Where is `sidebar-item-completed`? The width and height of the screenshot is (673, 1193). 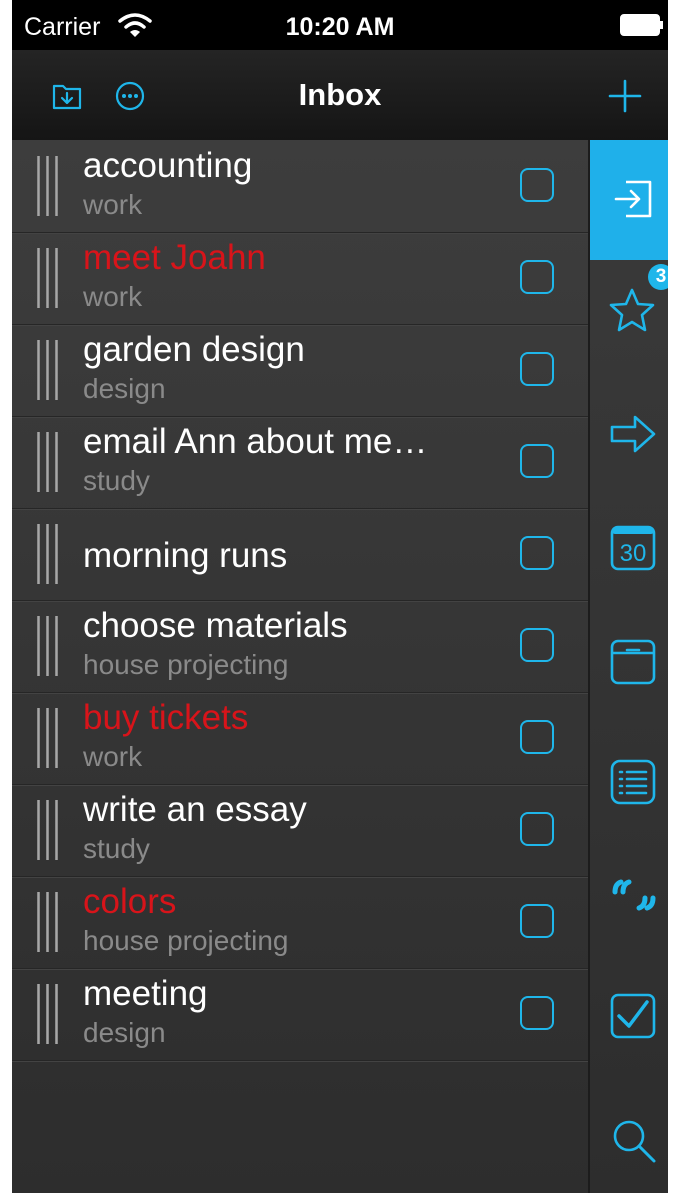 sidebar-item-completed is located at coordinates (629, 1042).